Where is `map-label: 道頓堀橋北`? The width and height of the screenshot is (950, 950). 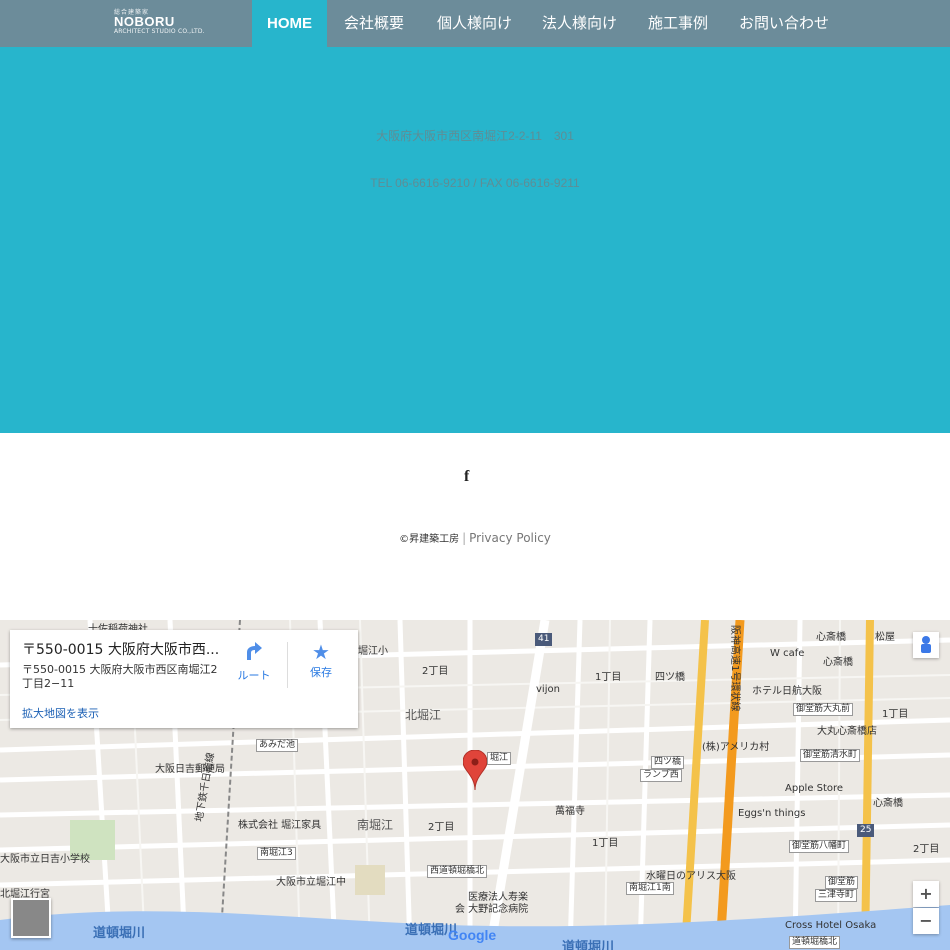 map-label: 道頓堀橋北 is located at coordinates (815, 942).